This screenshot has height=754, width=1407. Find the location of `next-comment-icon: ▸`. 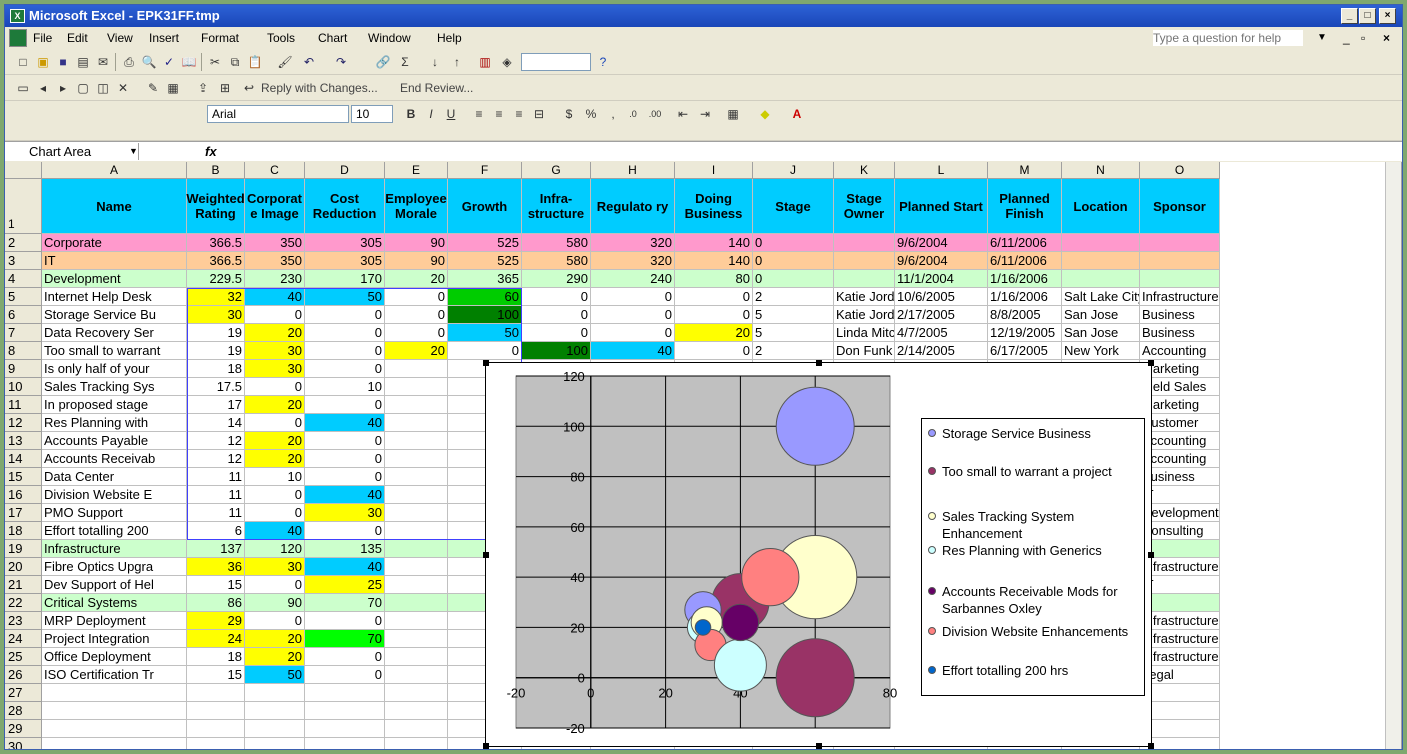

next-comment-icon: ▸ is located at coordinates (63, 88).